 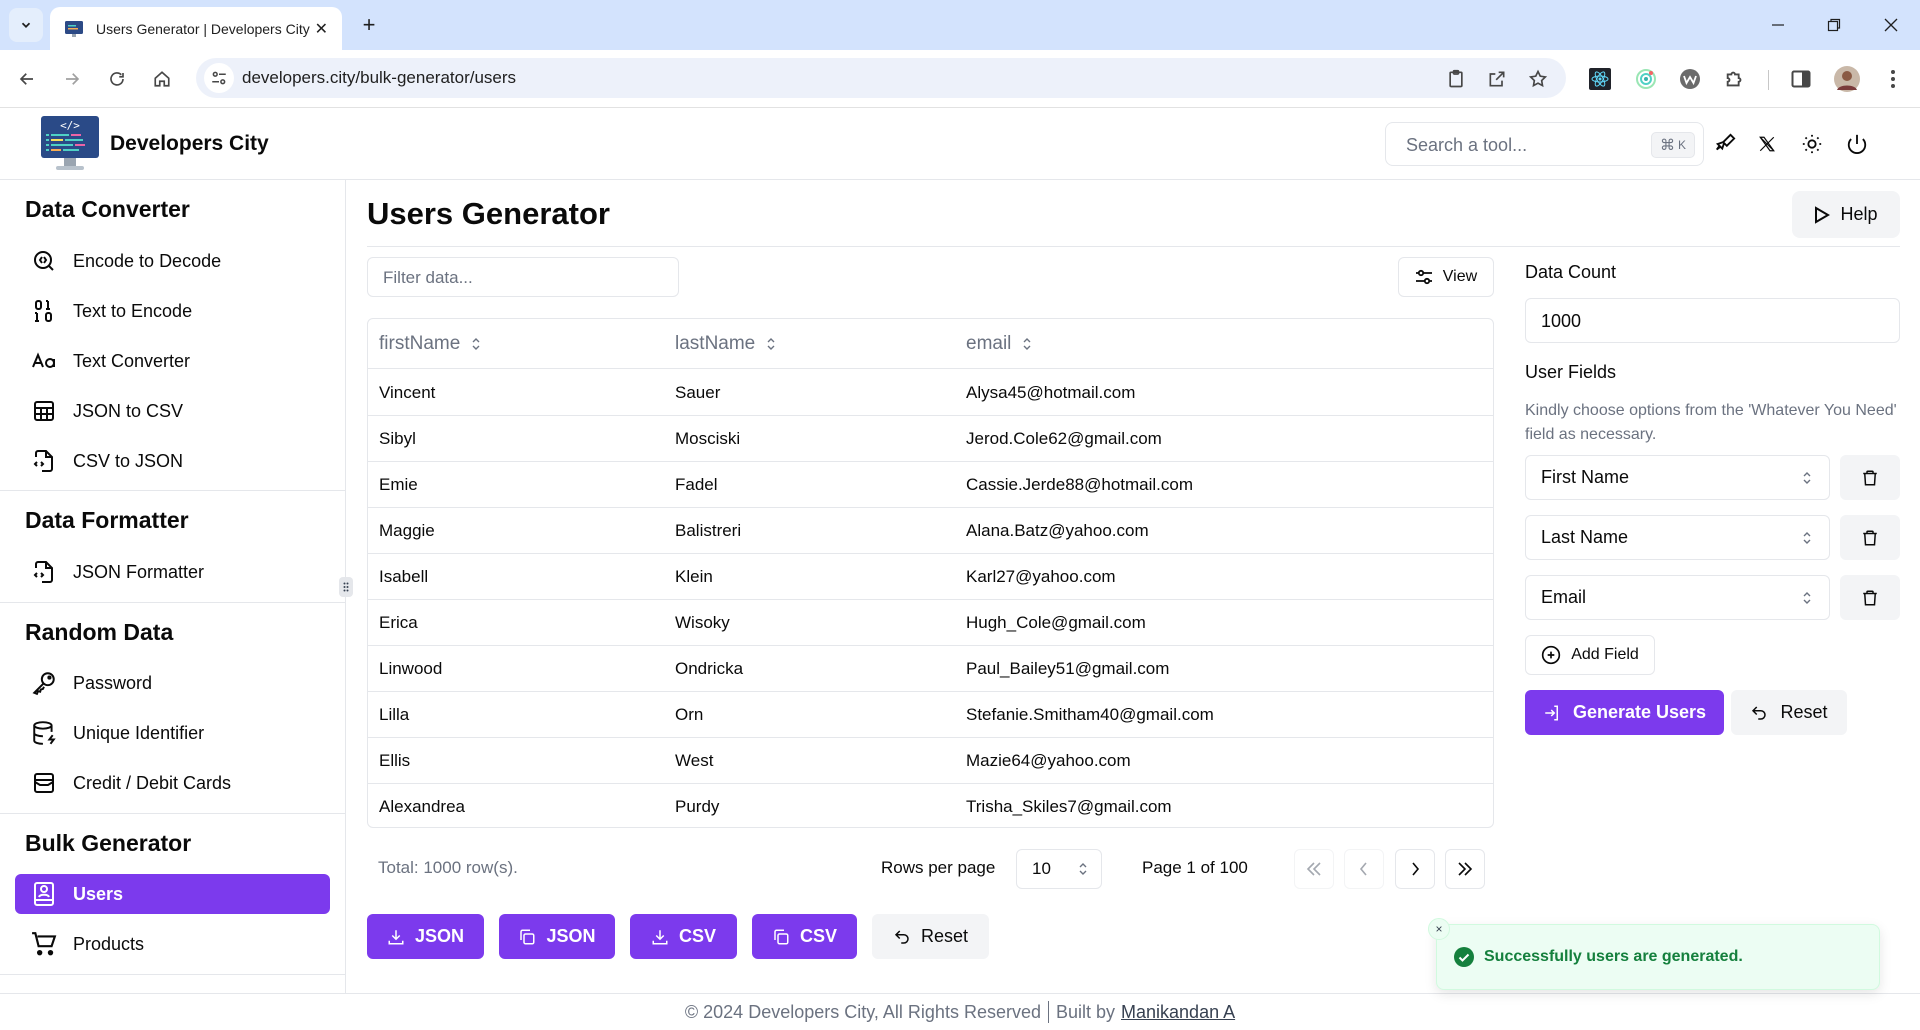 What do you see at coordinates (172, 461) in the screenshot?
I see `sidebar-item-csv-to-json: CSV to JSON` at bounding box center [172, 461].